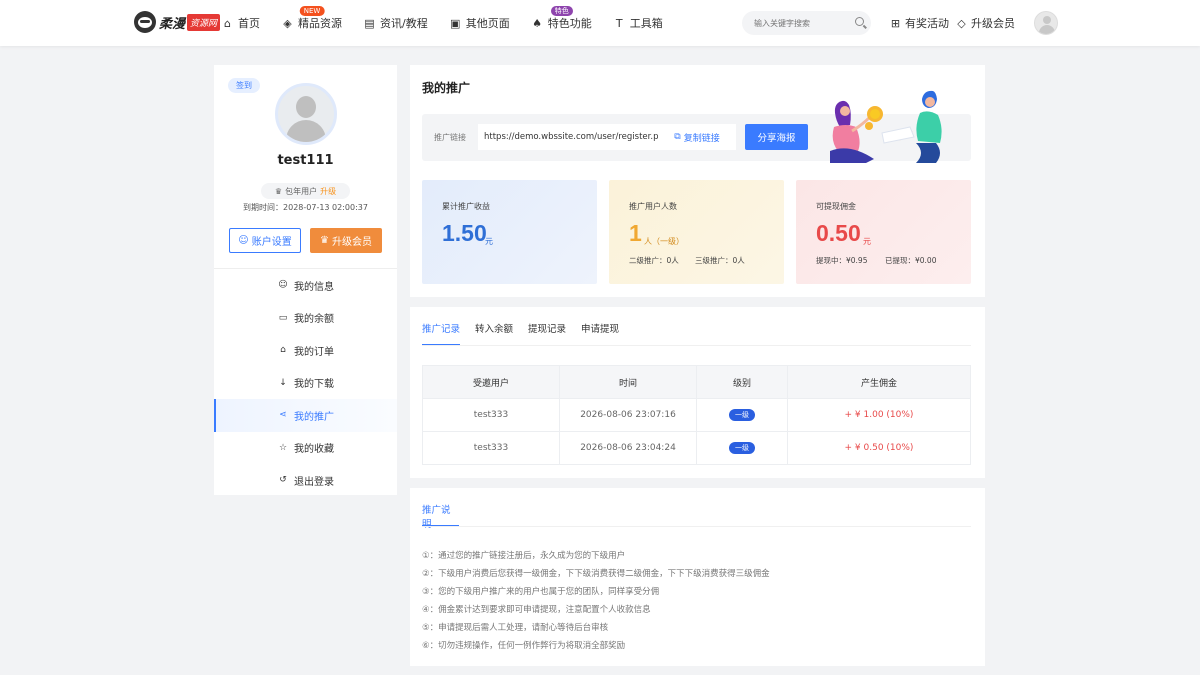 The width and height of the screenshot is (1200, 675). What do you see at coordinates (305, 350) in the screenshot?
I see `menu-item-my-orders: ⌂ 我的订单` at bounding box center [305, 350].